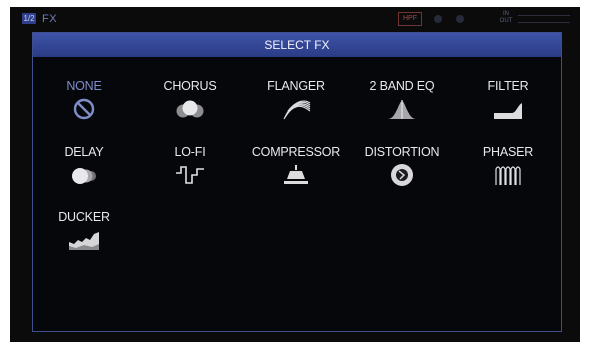 The image size is (590, 347). I want to click on channel-badge: 1/2, so click(29, 18).